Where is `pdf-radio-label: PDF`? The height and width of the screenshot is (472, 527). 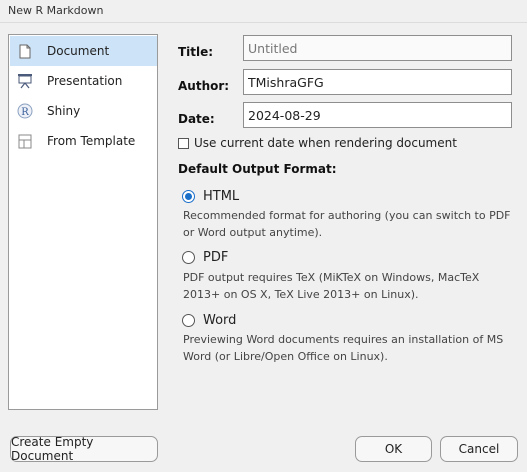 pdf-radio-label: PDF is located at coordinates (216, 257).